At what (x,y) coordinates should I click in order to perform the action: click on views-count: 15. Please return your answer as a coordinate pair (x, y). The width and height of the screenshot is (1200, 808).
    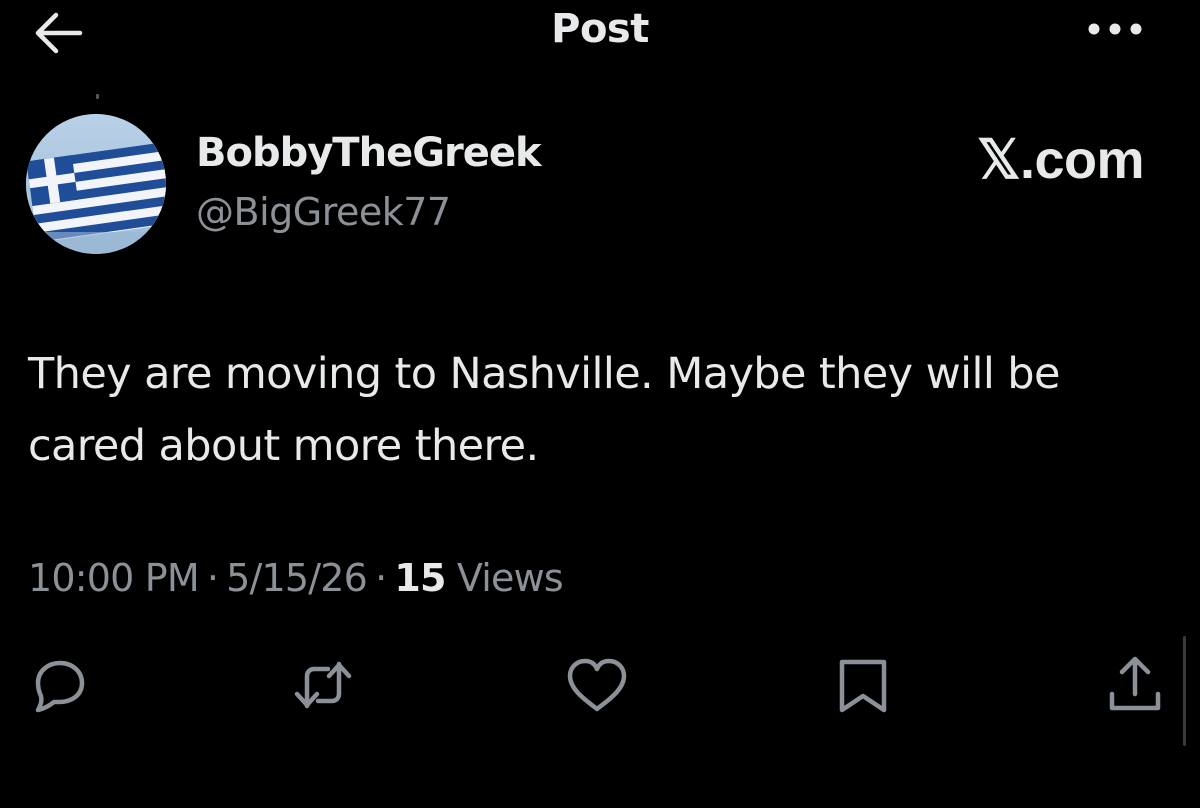
    Looking at the image, I should click on (420, 578).